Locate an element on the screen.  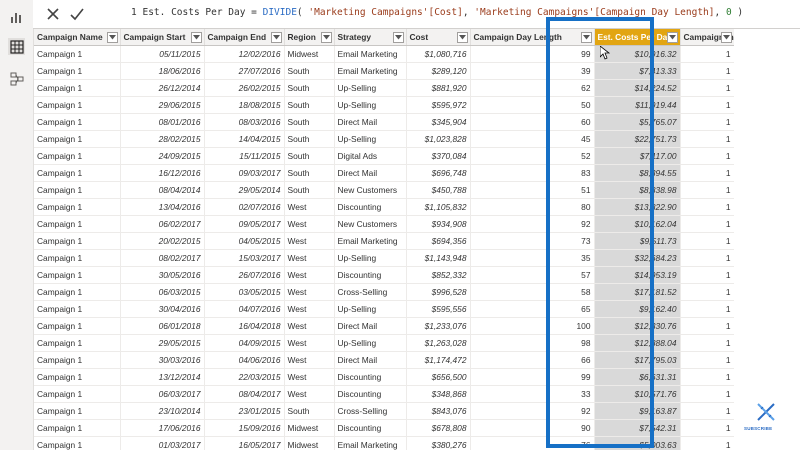
cell-campaign-end: 14/04/2015 is located at coordinates (244, 139).